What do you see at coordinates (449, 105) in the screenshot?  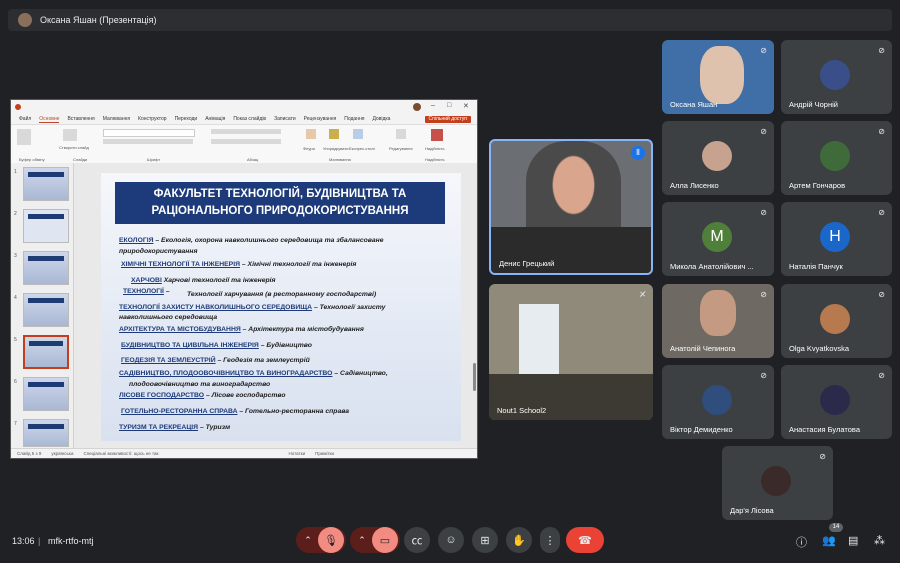 I see `maximize-icon: □` at bounding box center [449, 105].